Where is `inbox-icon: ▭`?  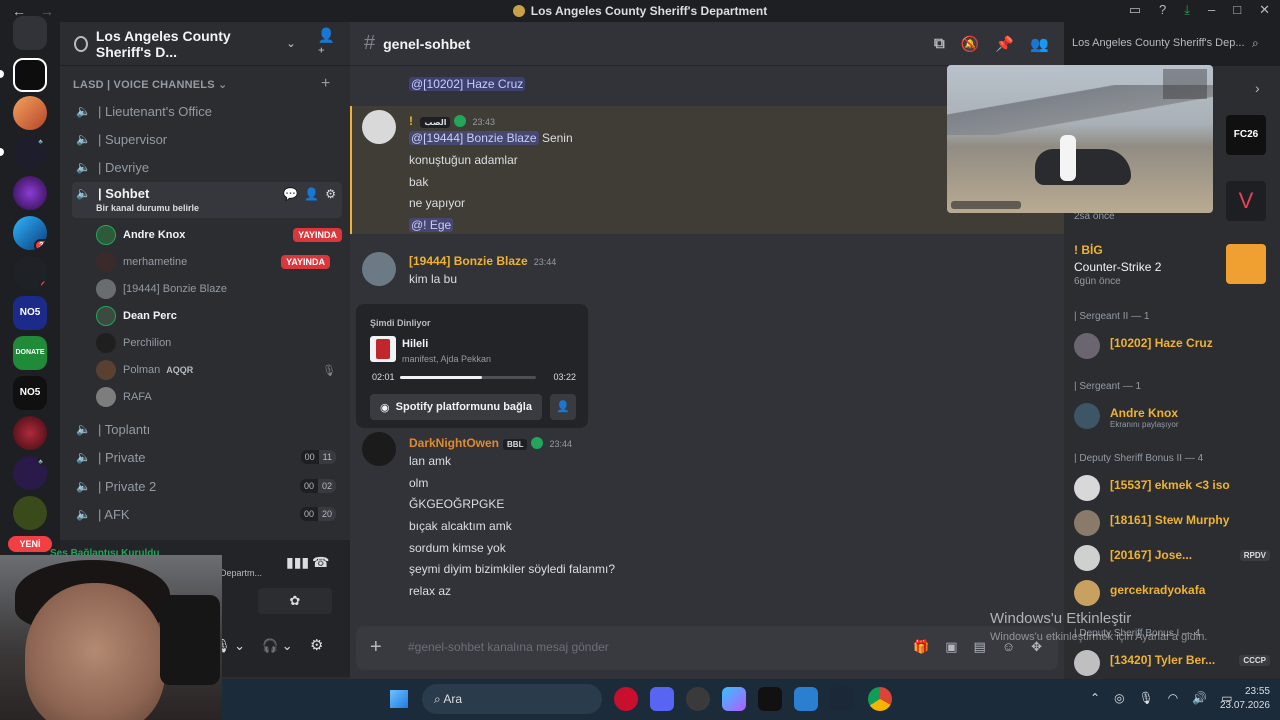 inbox-icon: ▭ is located at coordinates (1135, 10).